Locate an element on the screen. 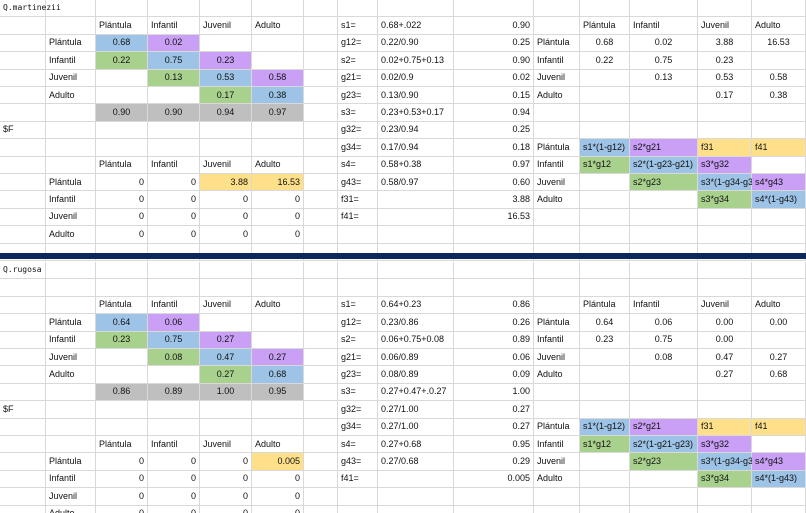 The width and height of the screenshot is (806, 513). cell-19-3: 0.75 is located at coordinates (174, 340).